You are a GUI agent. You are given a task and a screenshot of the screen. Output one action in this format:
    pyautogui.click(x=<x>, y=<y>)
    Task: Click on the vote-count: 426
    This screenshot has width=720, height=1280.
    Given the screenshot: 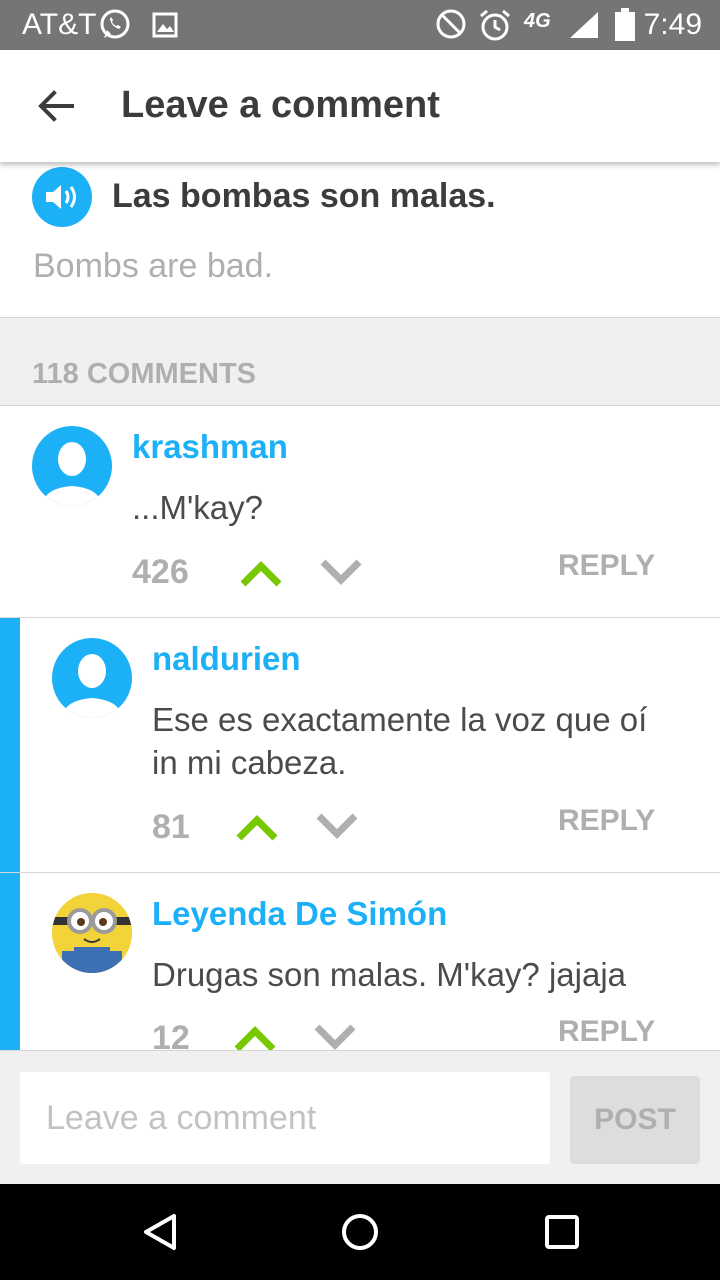 What is the action you would take?
    pyautogui.click(x=160, y=572)
    